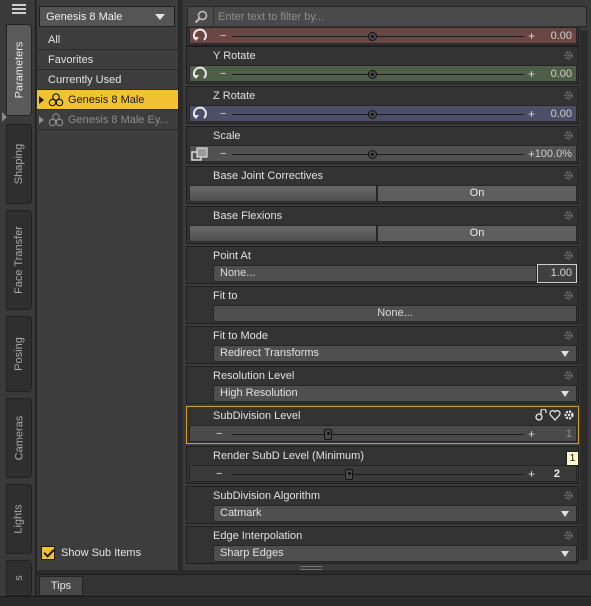  I want to click on base-flexions-toggle: On, so click(477, 233).